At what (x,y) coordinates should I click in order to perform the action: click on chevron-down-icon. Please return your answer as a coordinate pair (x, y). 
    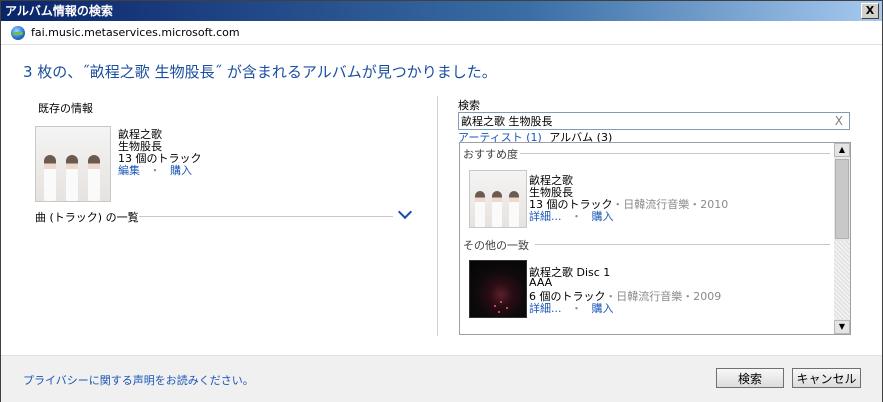
    Looking at the image, I should click on (405, 212).